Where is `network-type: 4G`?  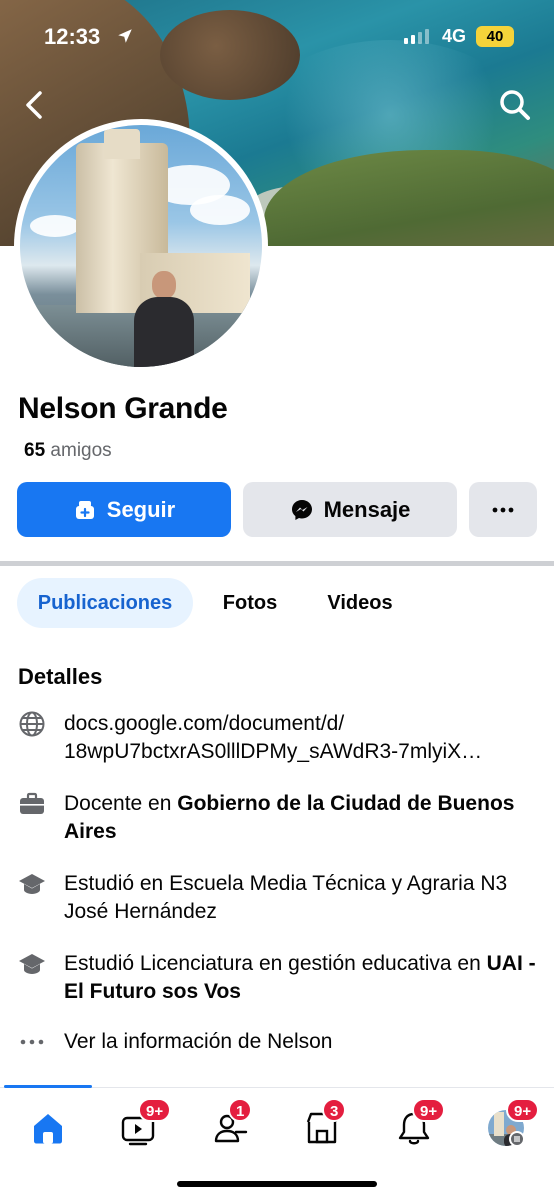 network-type: 4G is located at coordinates (454, 36).